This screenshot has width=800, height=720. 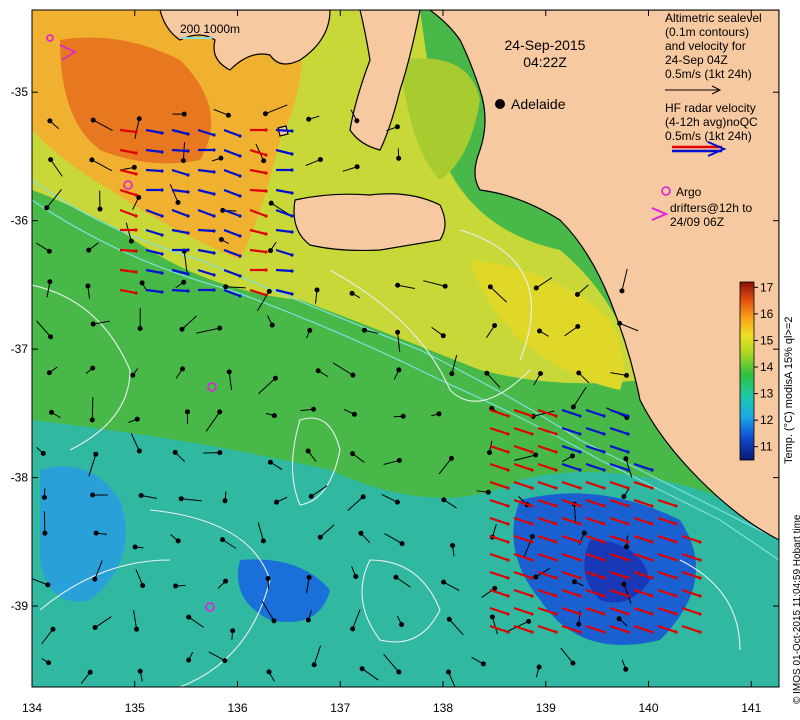 I want to click on y-tick-label-4: -39, so click(x=20, y=606).